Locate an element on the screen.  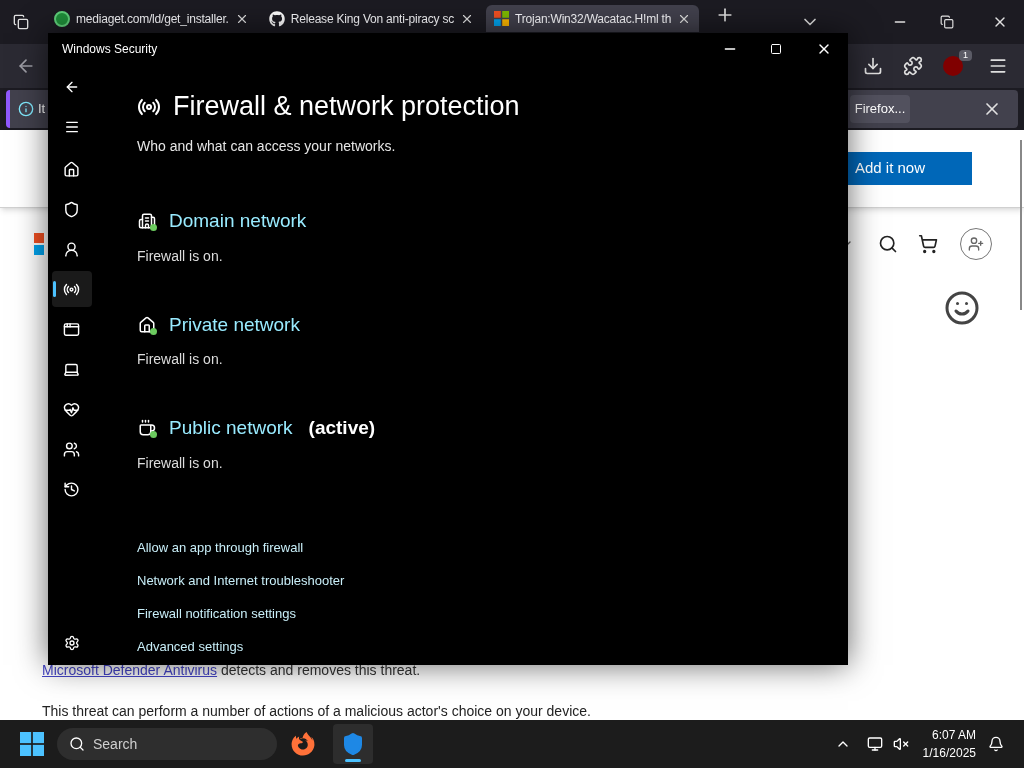
browser-tab: Trojan:Win32/Wacatac.H!ml th is located at coordinates (593, 18).